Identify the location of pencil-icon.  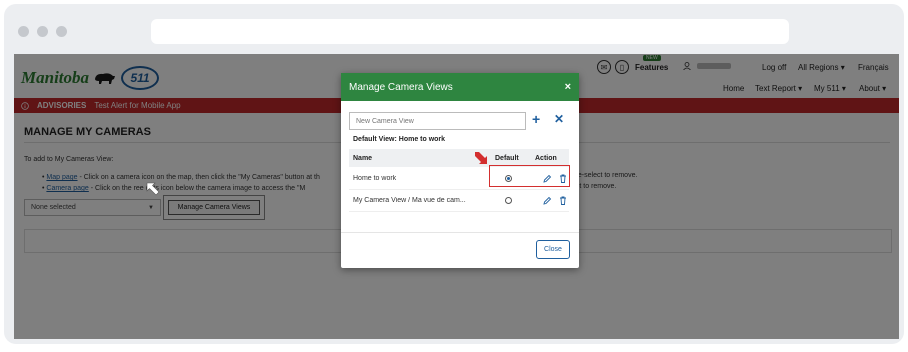
(547, 200).